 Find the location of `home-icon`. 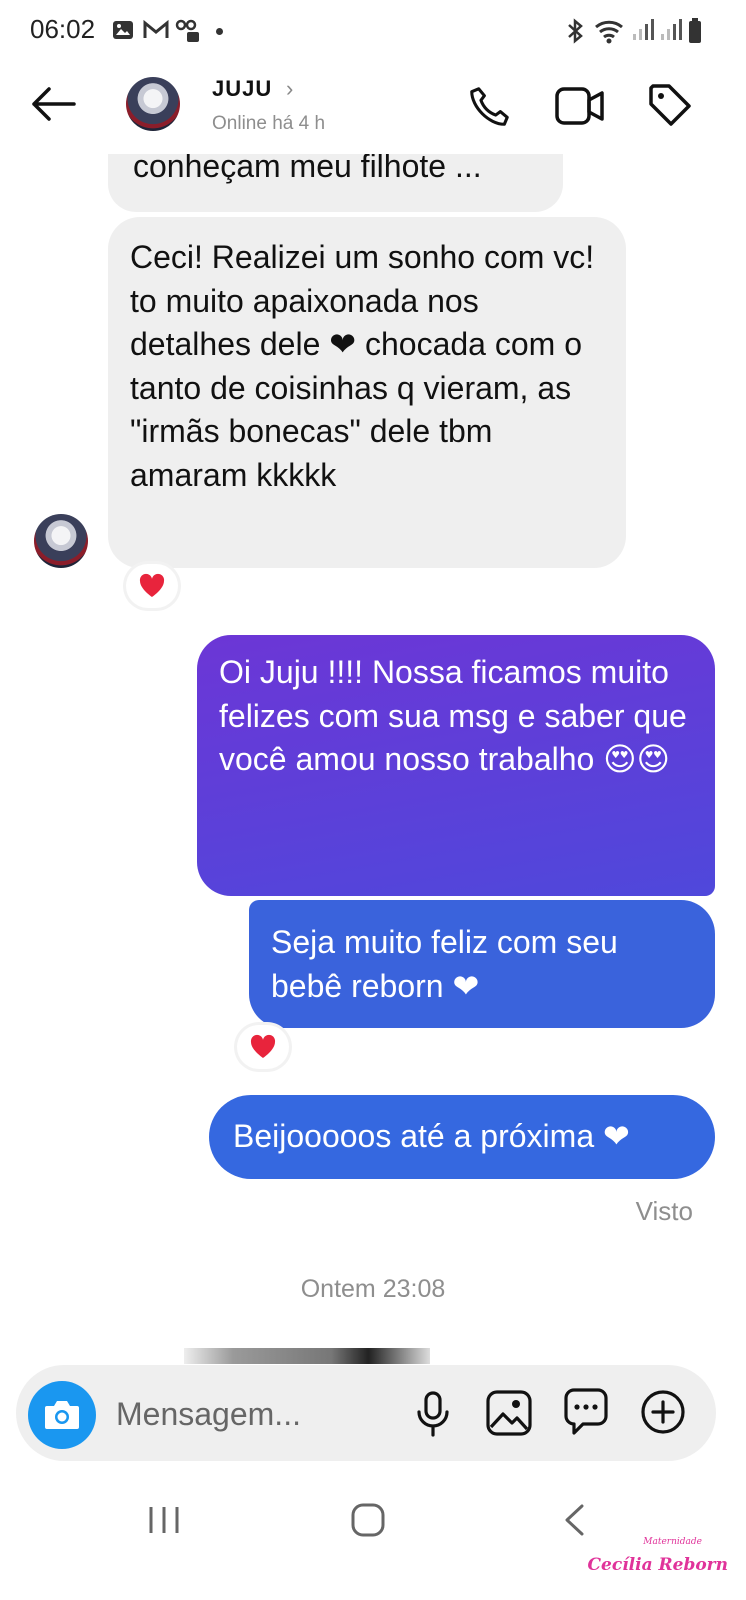

home-icon is located at coordinates (368, 1520).